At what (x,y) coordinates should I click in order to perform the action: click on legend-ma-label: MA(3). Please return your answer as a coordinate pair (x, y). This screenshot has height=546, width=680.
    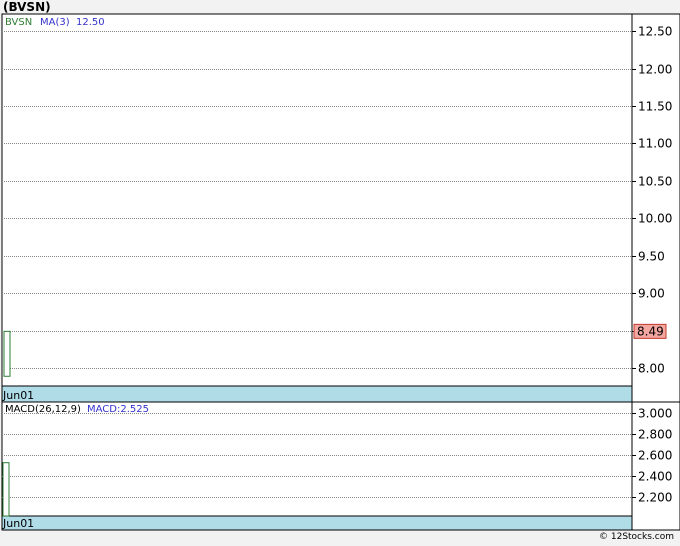
    Looking at the image, I should click on (55, 22).